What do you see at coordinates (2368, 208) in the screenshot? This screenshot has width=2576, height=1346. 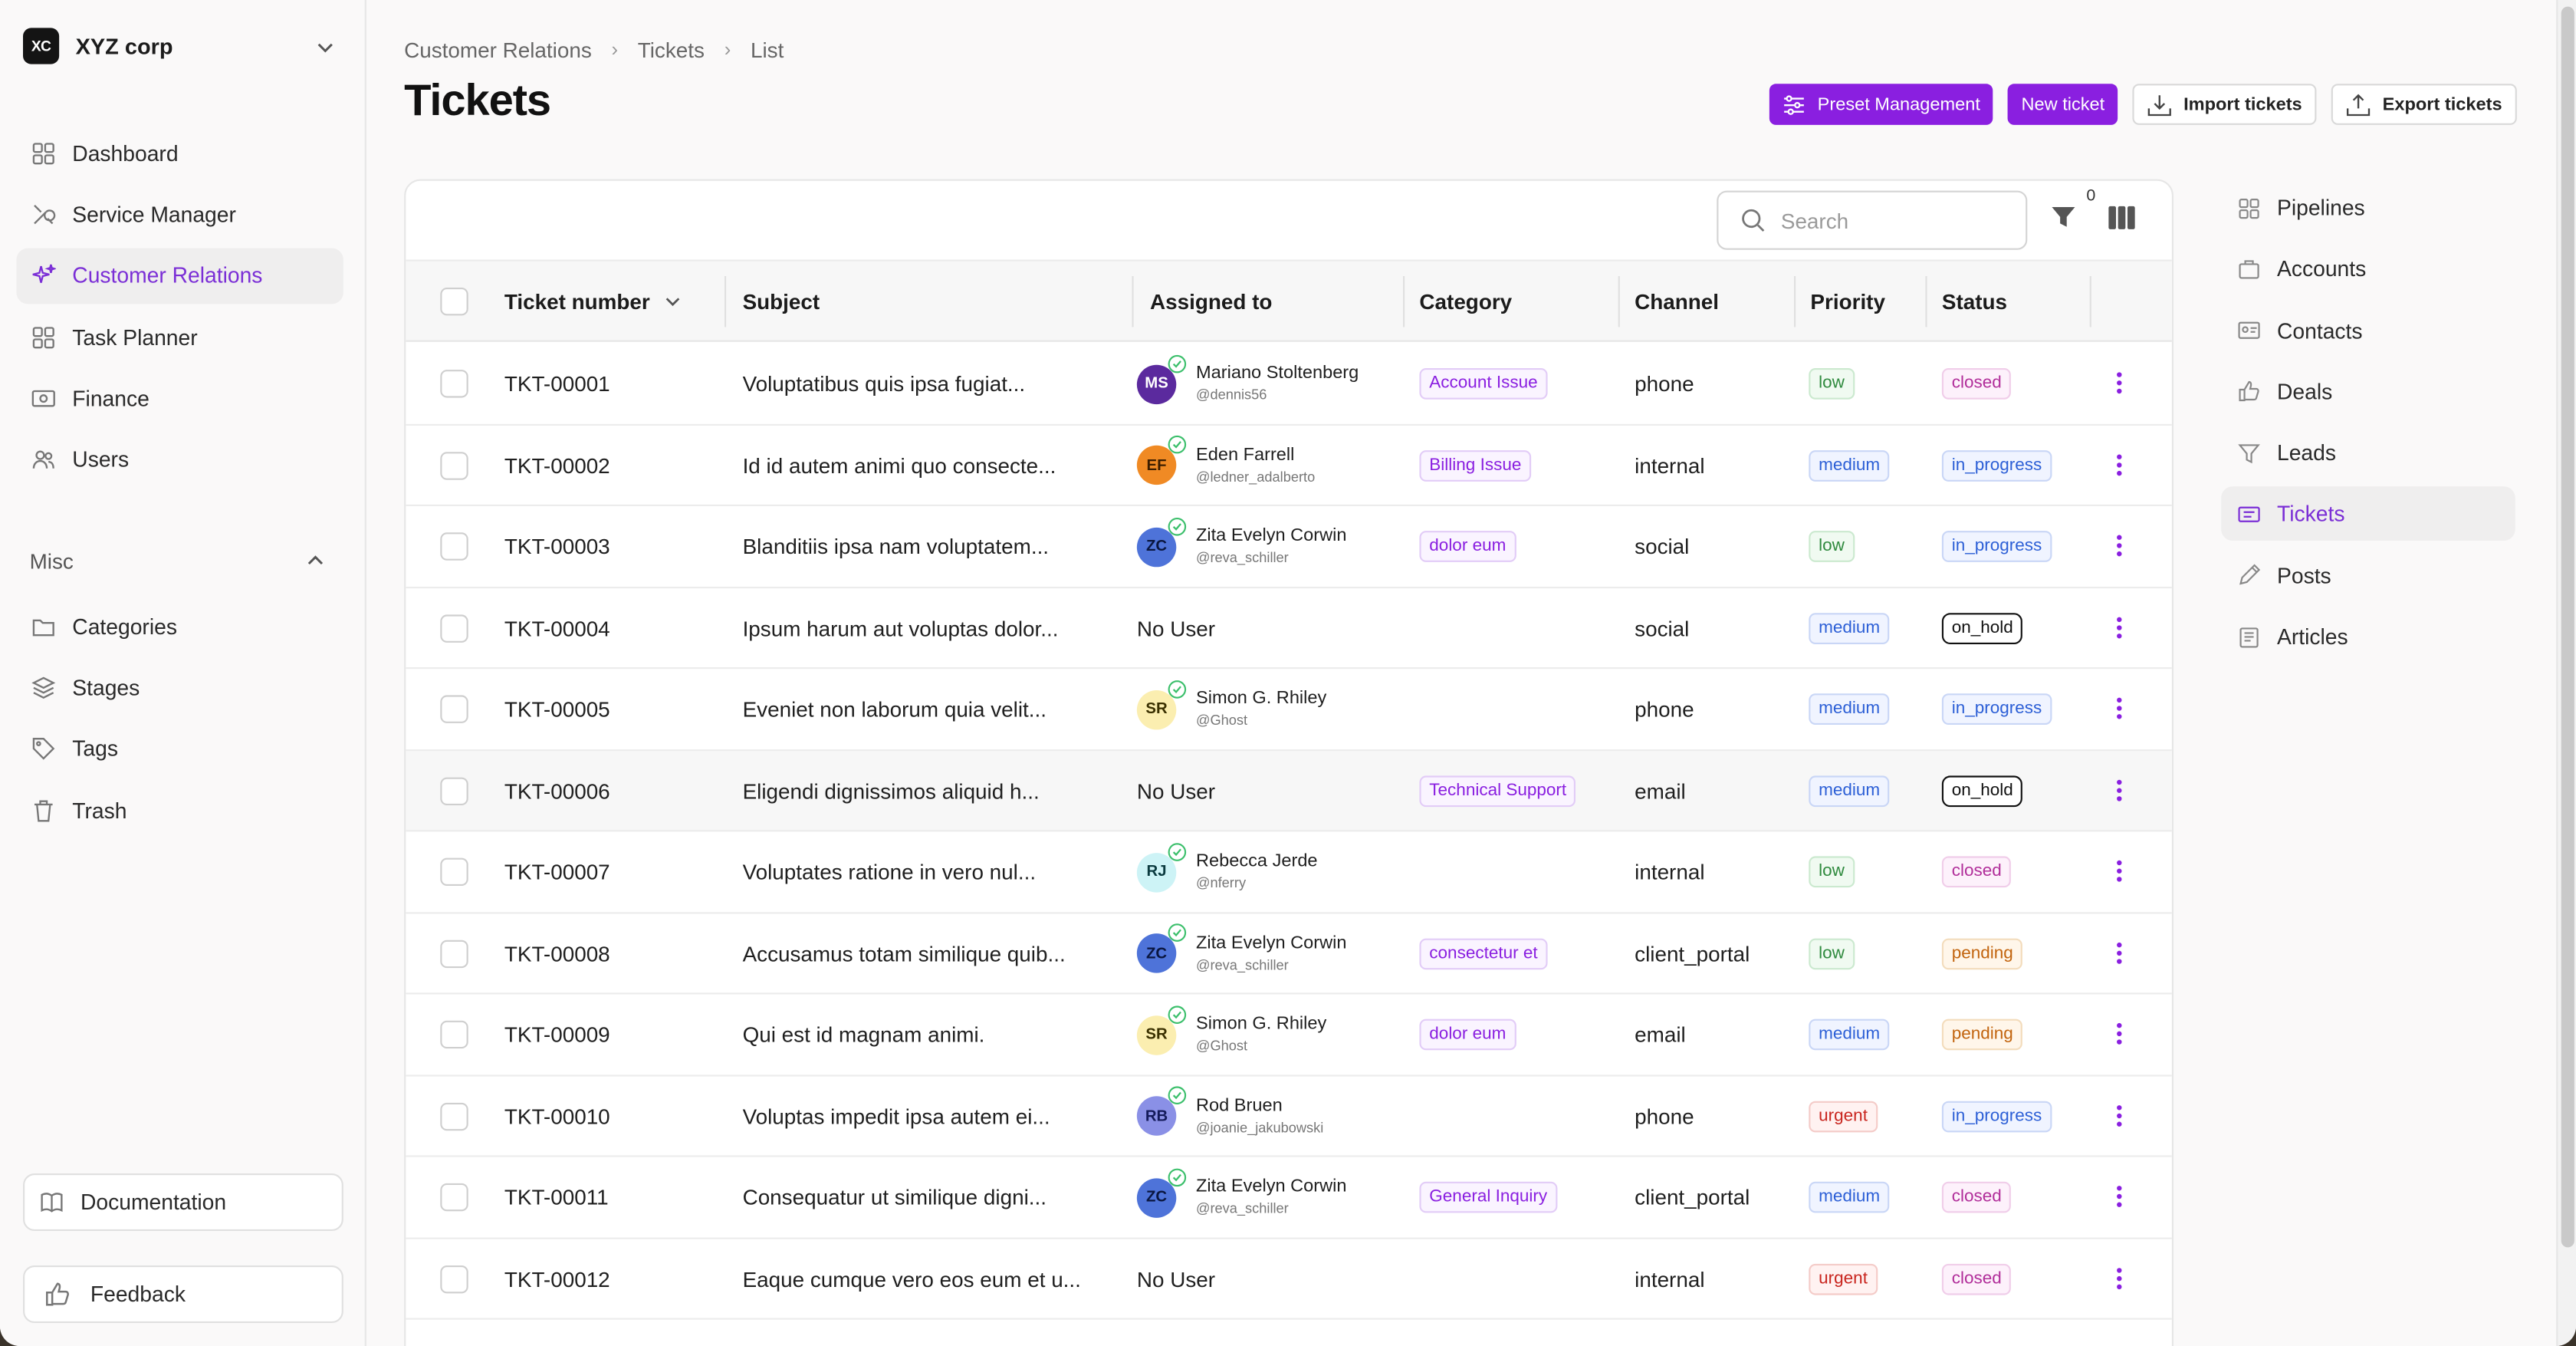 I see `subnav-item-pipelines: Pipelines` at bounding box center [2368, 208].